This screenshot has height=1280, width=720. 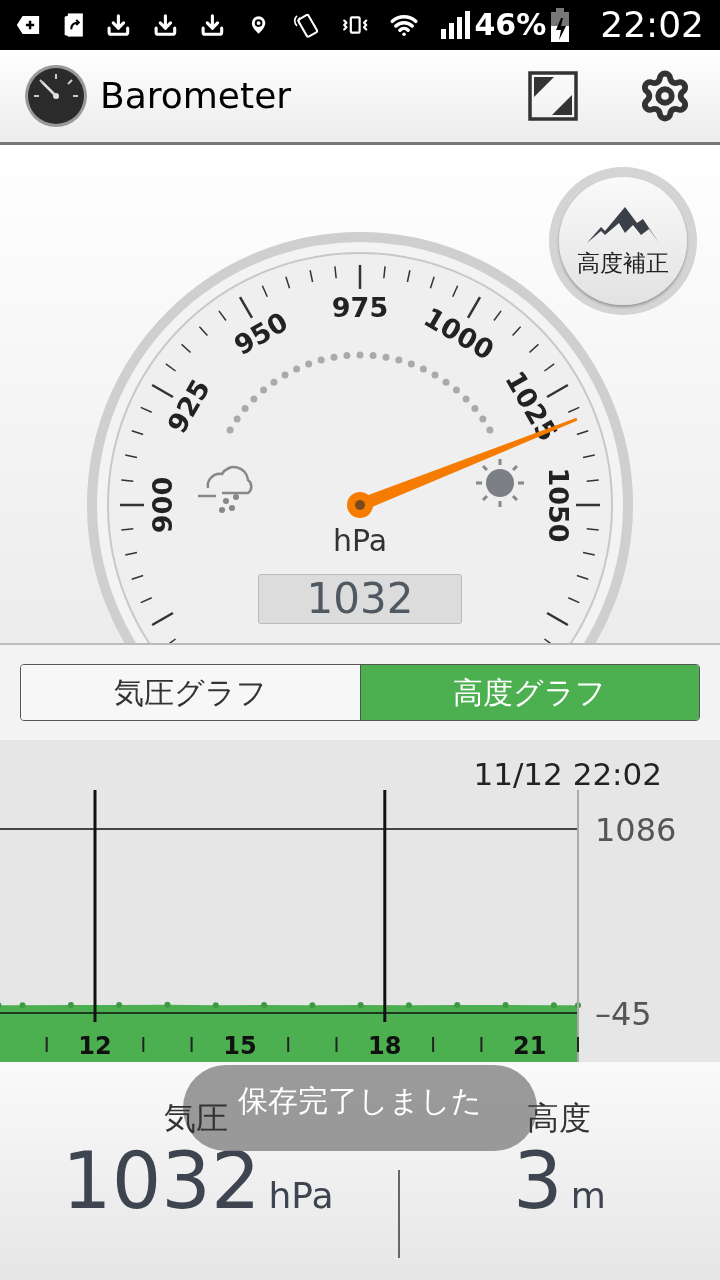 I want to click on clock: 22:02, so click(x=652, y=25).